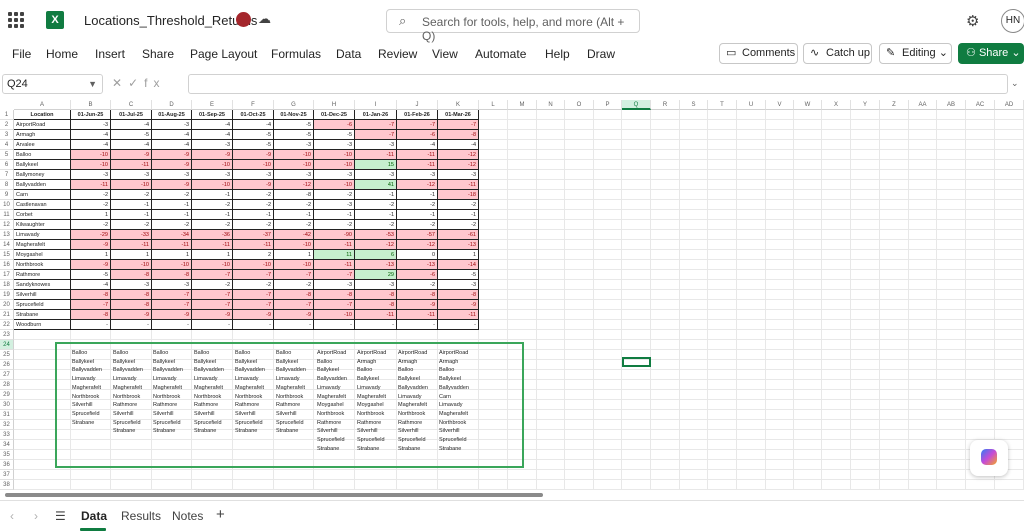 The image size is (1024, 532). Describe the element at coordinates (376, 105) in the screenshot. I see `column-header-I: I` at that location.